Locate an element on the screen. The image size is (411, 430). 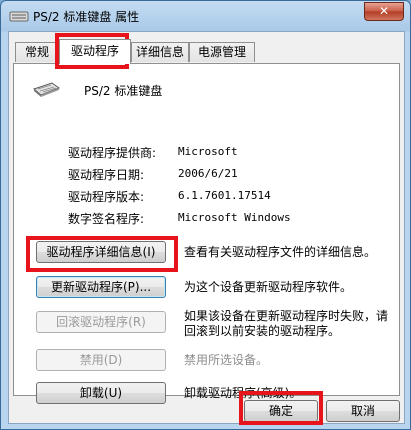
tab-details: 详细信息 is located at coordinates (160, 52).